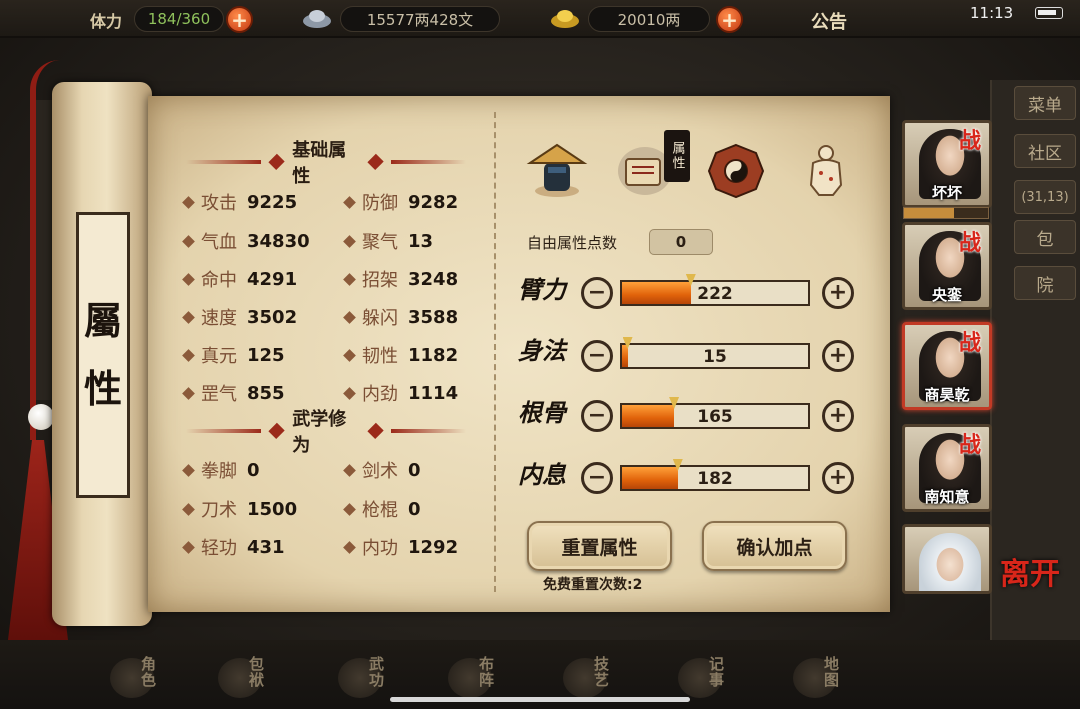 The height and width of the screenshot is (709, 1080). I want to click on strength-plus-button: +, so click(838, 293).